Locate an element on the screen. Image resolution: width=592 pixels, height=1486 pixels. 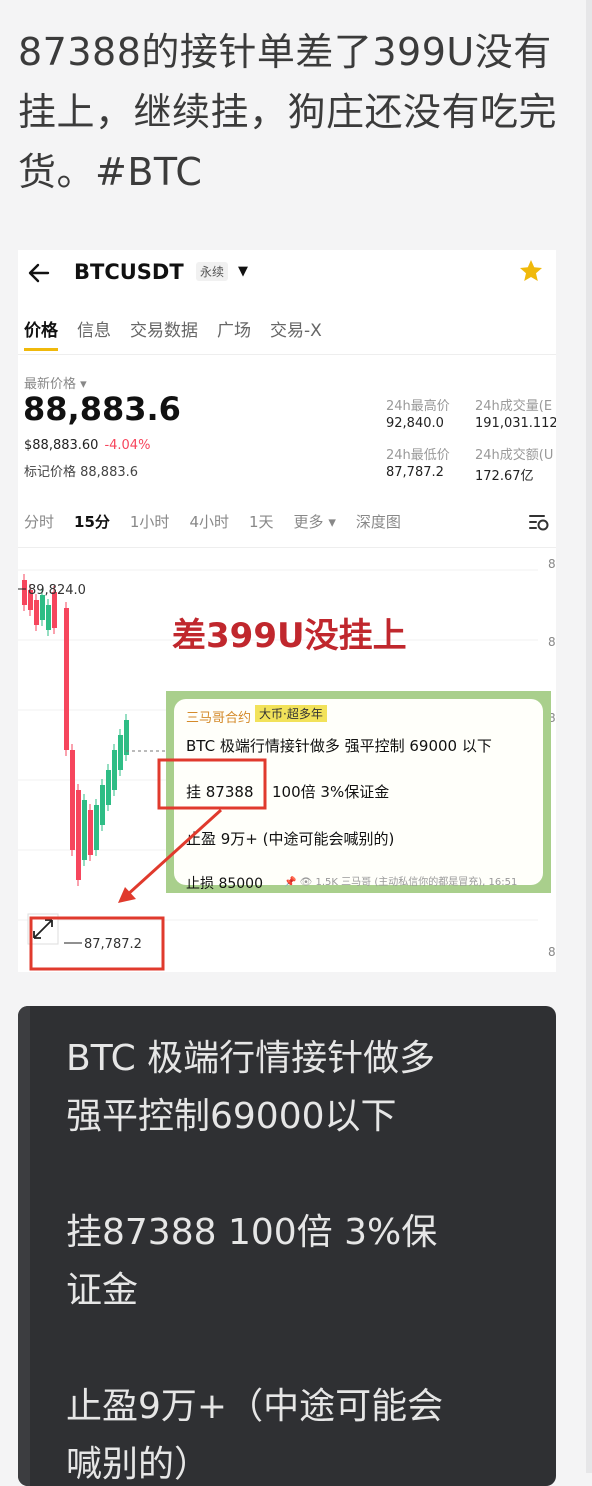
mark-price: 标记价格 88,883.6 is located at coordinates (81, 472).